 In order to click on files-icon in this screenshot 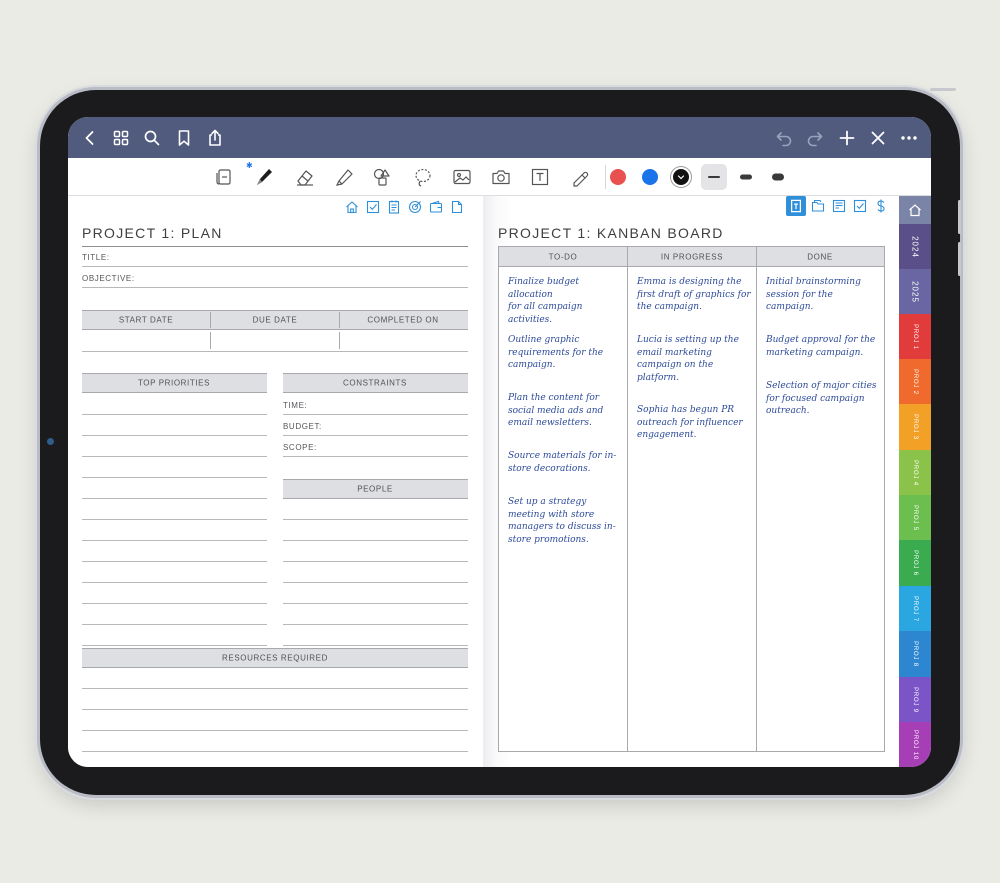, I will do `click(818, 206)`.